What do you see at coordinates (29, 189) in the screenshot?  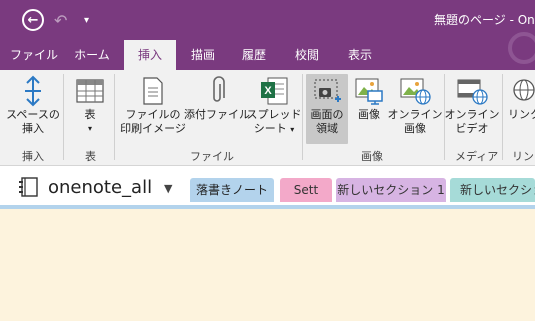 I see `notebook-icon` at bounding box center [29, 189].